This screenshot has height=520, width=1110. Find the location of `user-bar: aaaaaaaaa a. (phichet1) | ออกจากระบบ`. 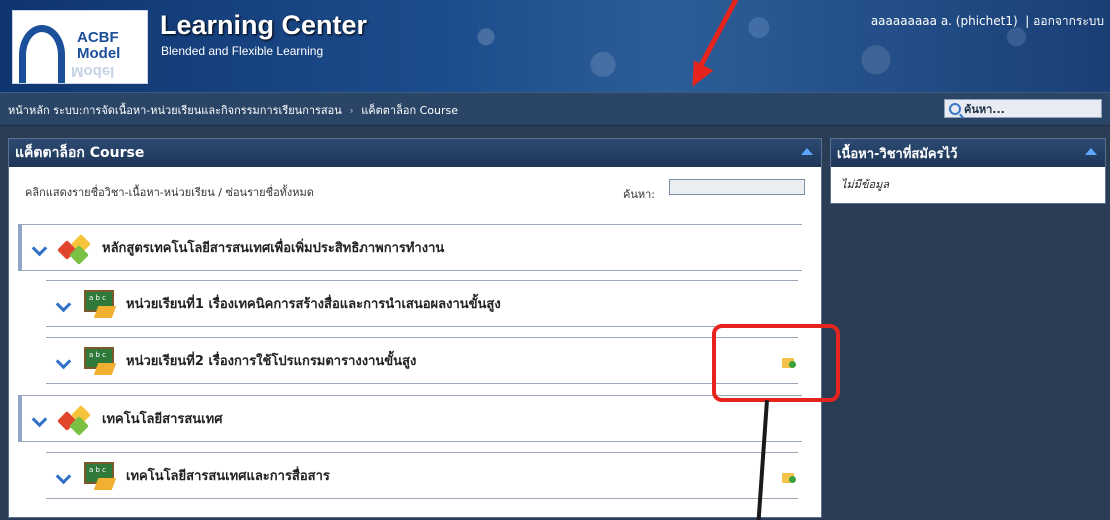

user-bar: aaaaaaaaa a. (phichet1) | ออกจากระบบ is located at coordinates (987, 21).